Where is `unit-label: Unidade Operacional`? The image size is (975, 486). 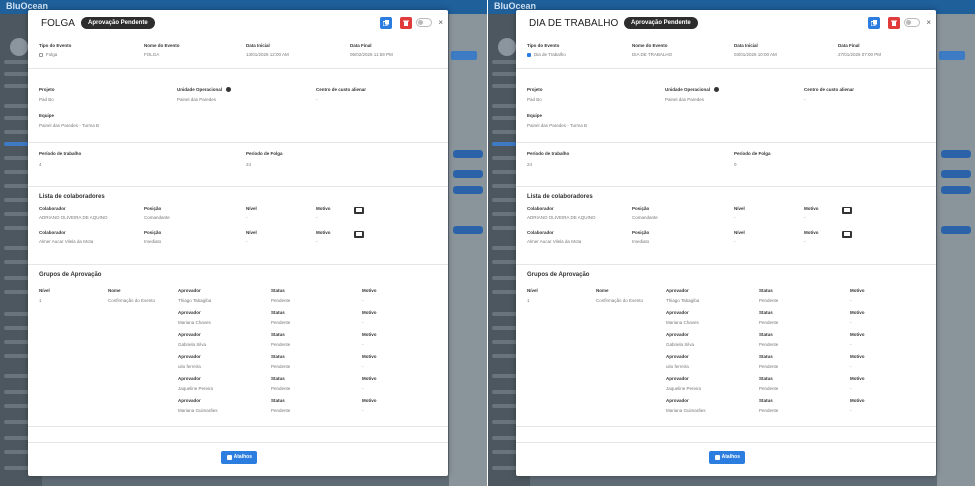
unit-label: Unidade Operacional is located at coordinates (200, 89).